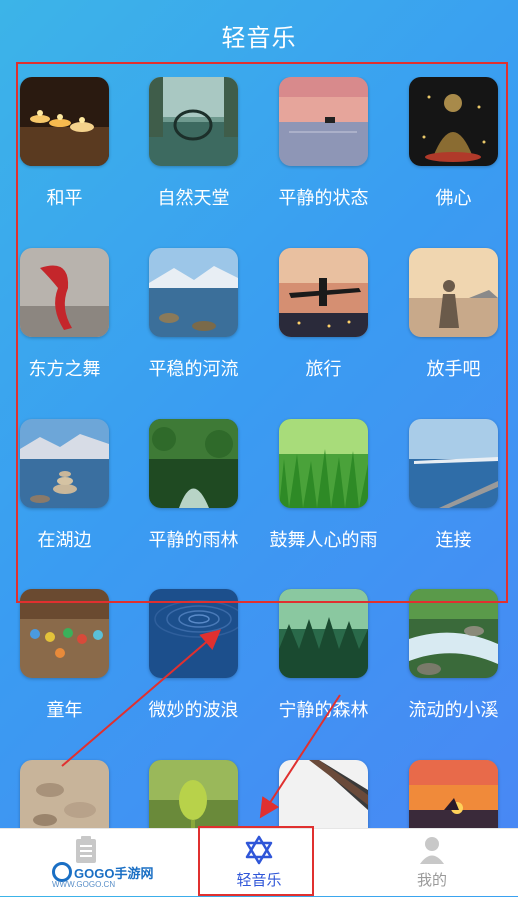  I want to click on watermark-logo: GOGO手游网, so click(102, 872).